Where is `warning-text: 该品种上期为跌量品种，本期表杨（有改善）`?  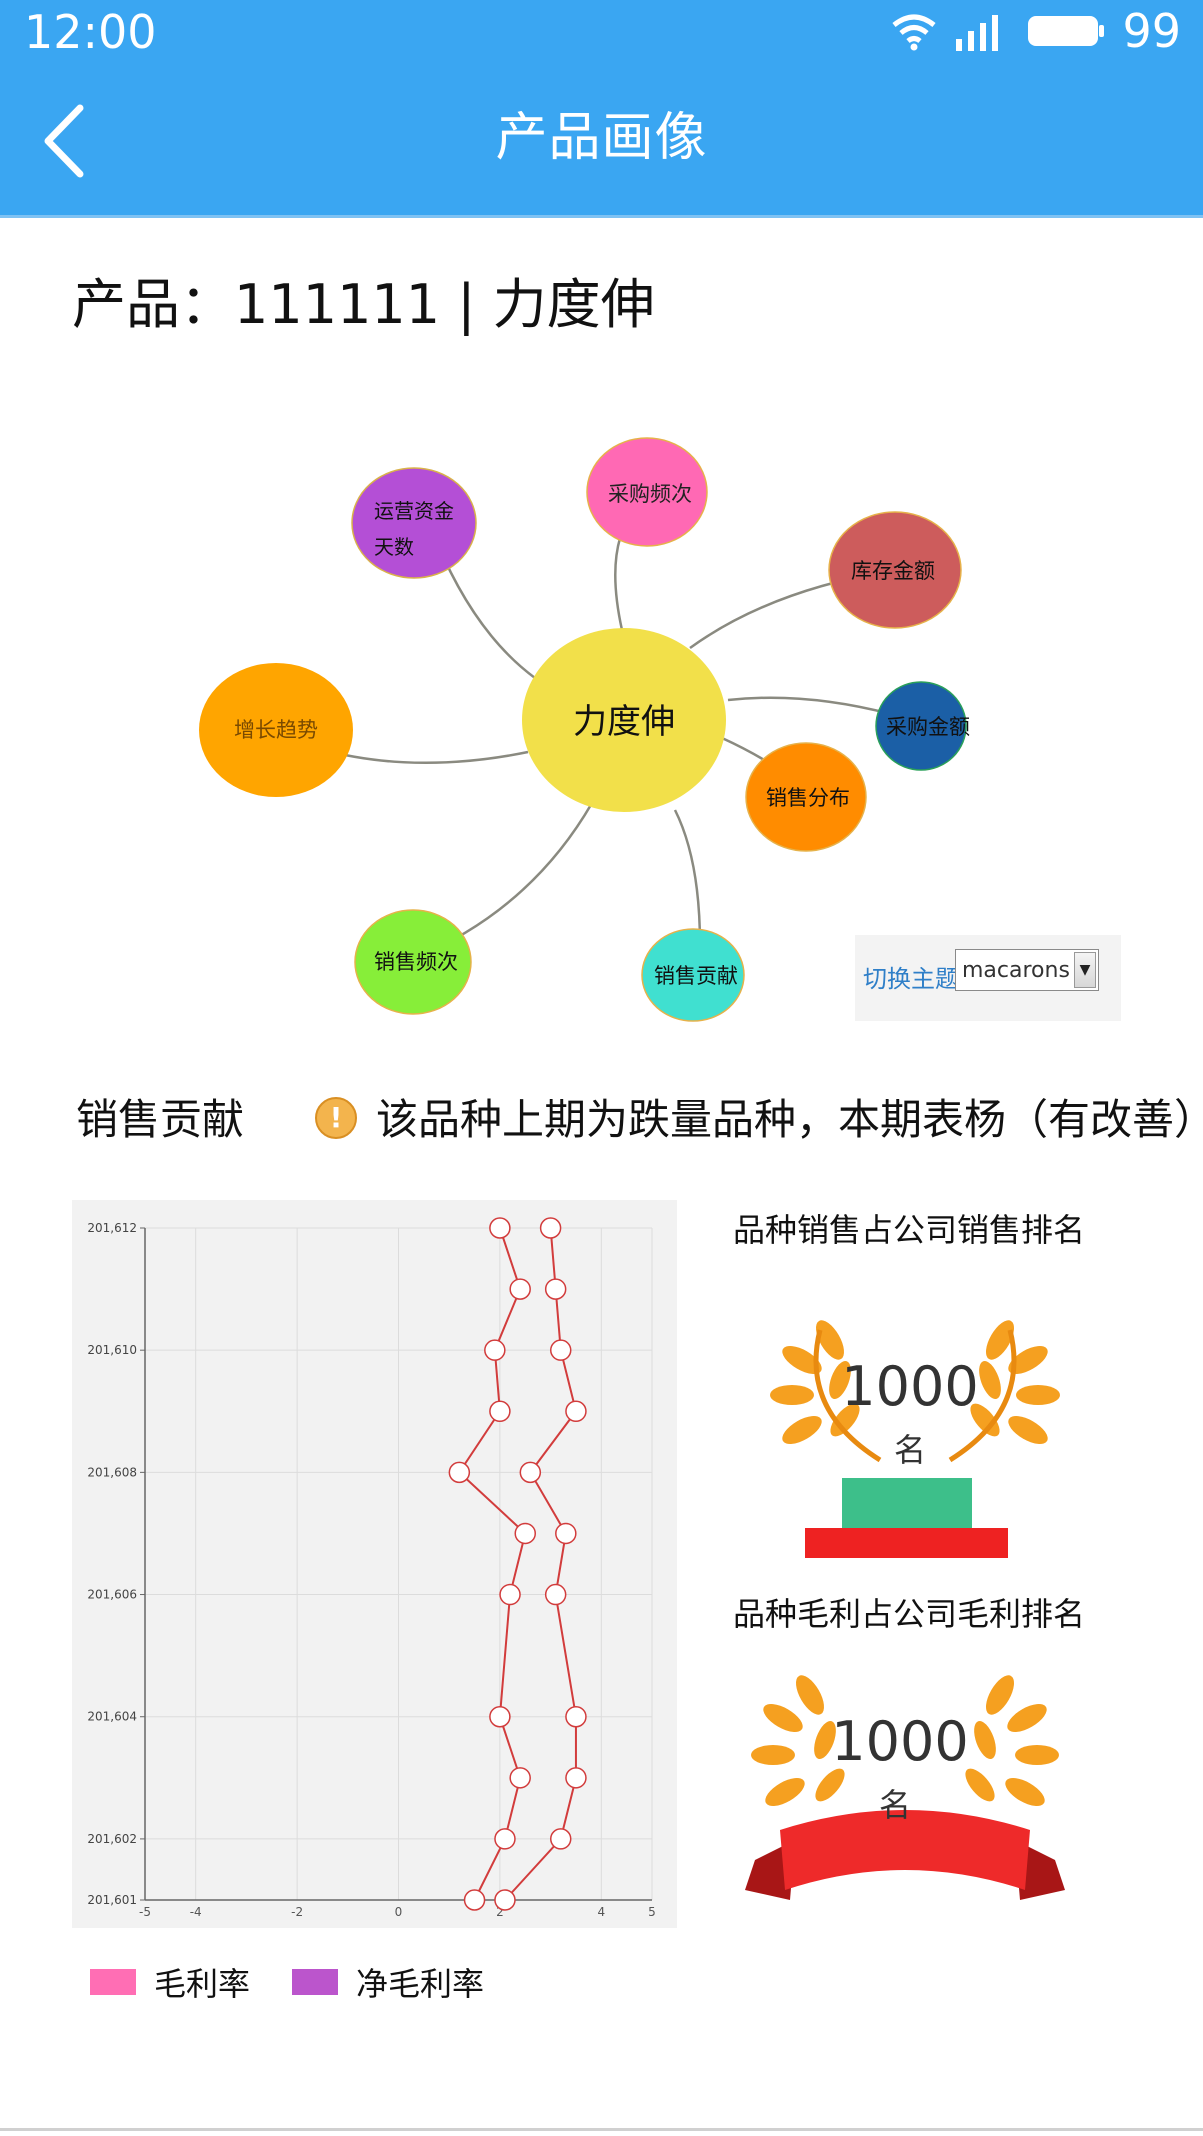
warning-text: 该品种上期为跌量品种，本期表杨（有改善） is located at coordinates (789, 1119).